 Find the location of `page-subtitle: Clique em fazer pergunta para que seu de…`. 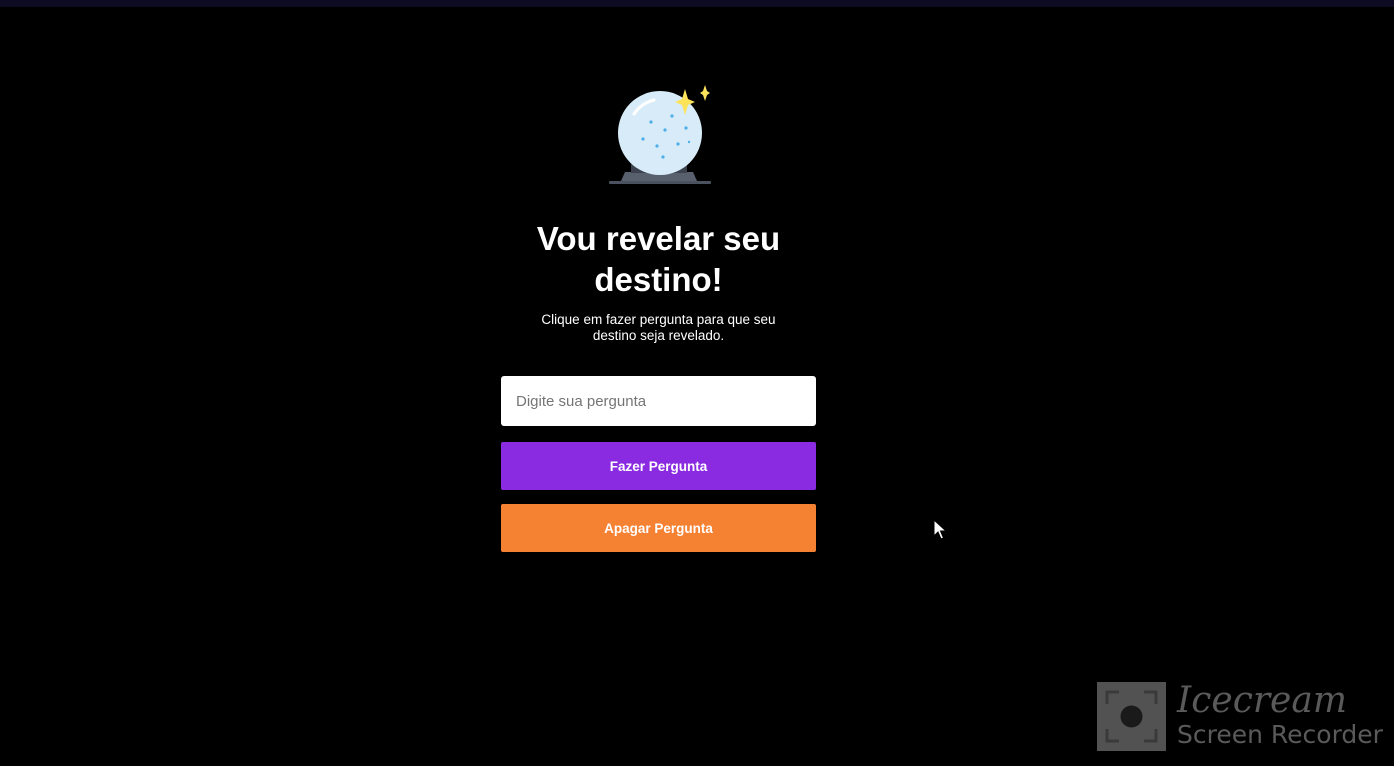

page-subtitle: Clique em fazer pergunta para que seu de… is located at coordinates (658, 327).